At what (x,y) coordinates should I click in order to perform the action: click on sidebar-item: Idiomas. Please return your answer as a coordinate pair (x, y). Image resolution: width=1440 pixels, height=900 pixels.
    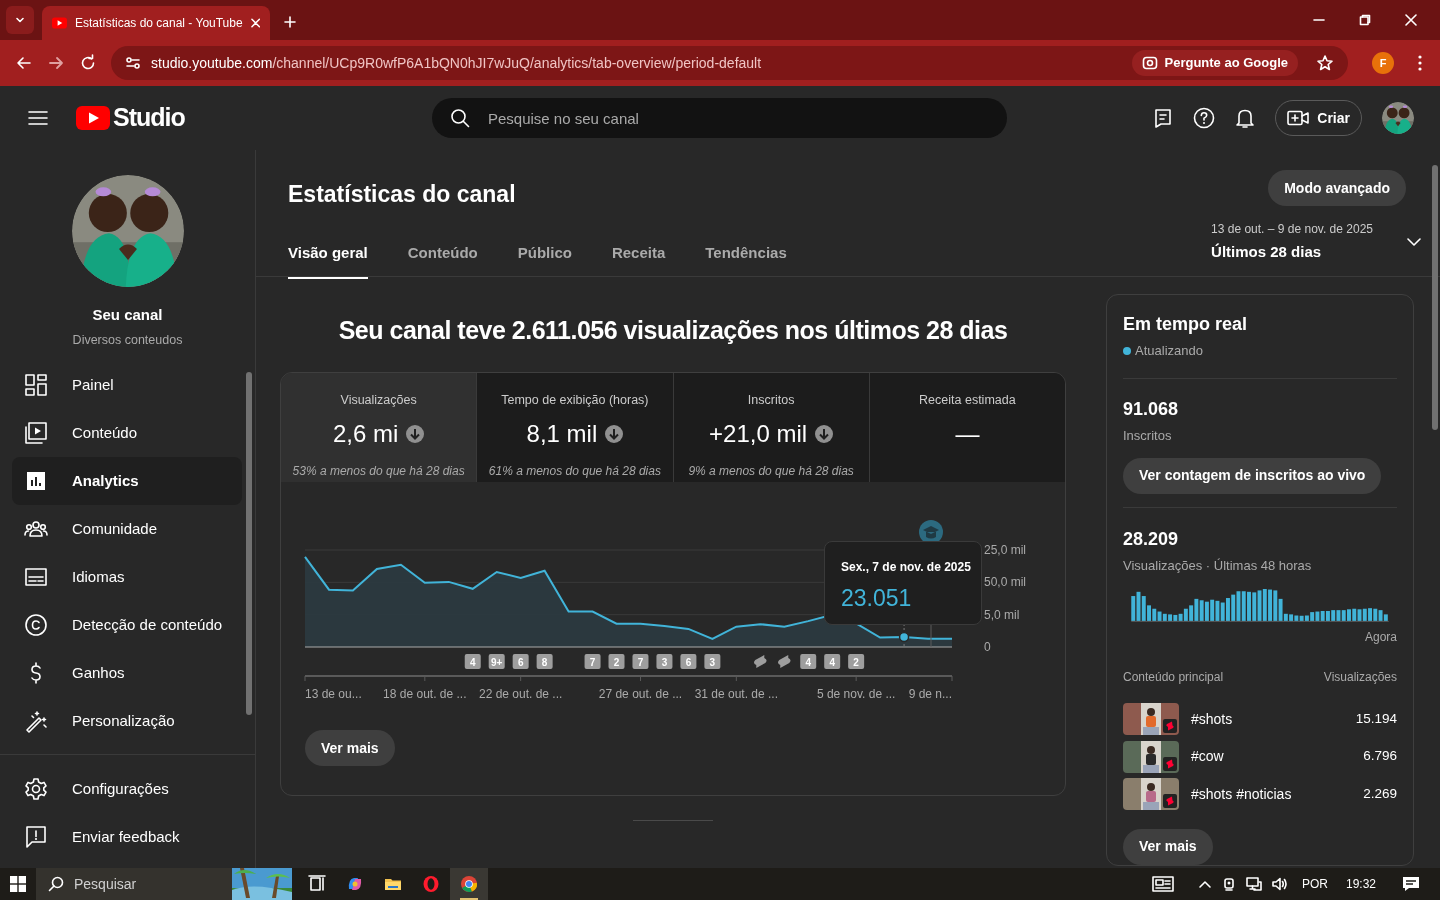
    Looking at the image, I should click on (127, 577).